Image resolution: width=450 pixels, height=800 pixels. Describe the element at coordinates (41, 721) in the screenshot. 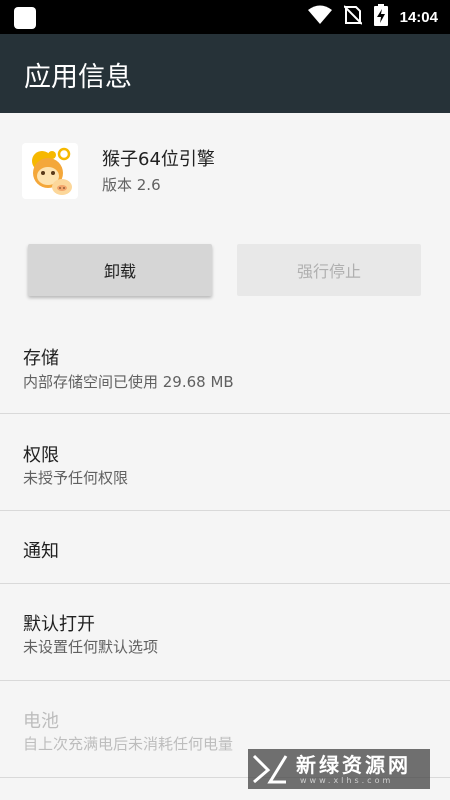

I see `battery-title: 电池` at that location.